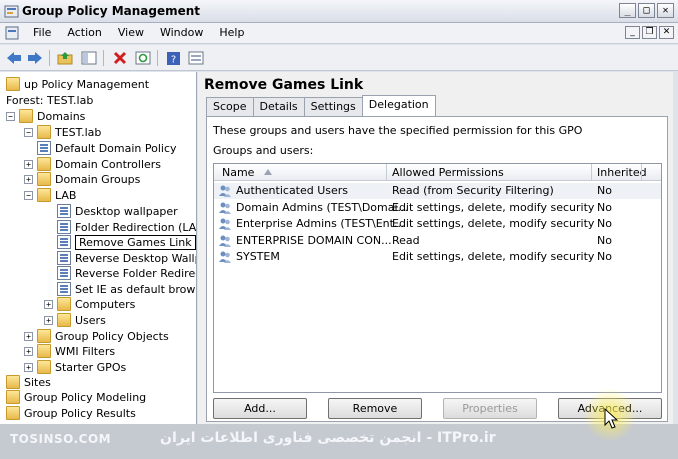  Describe the element at coordinates (64, 273) in the screenshot. I see `gpo-link-icon` at that location.